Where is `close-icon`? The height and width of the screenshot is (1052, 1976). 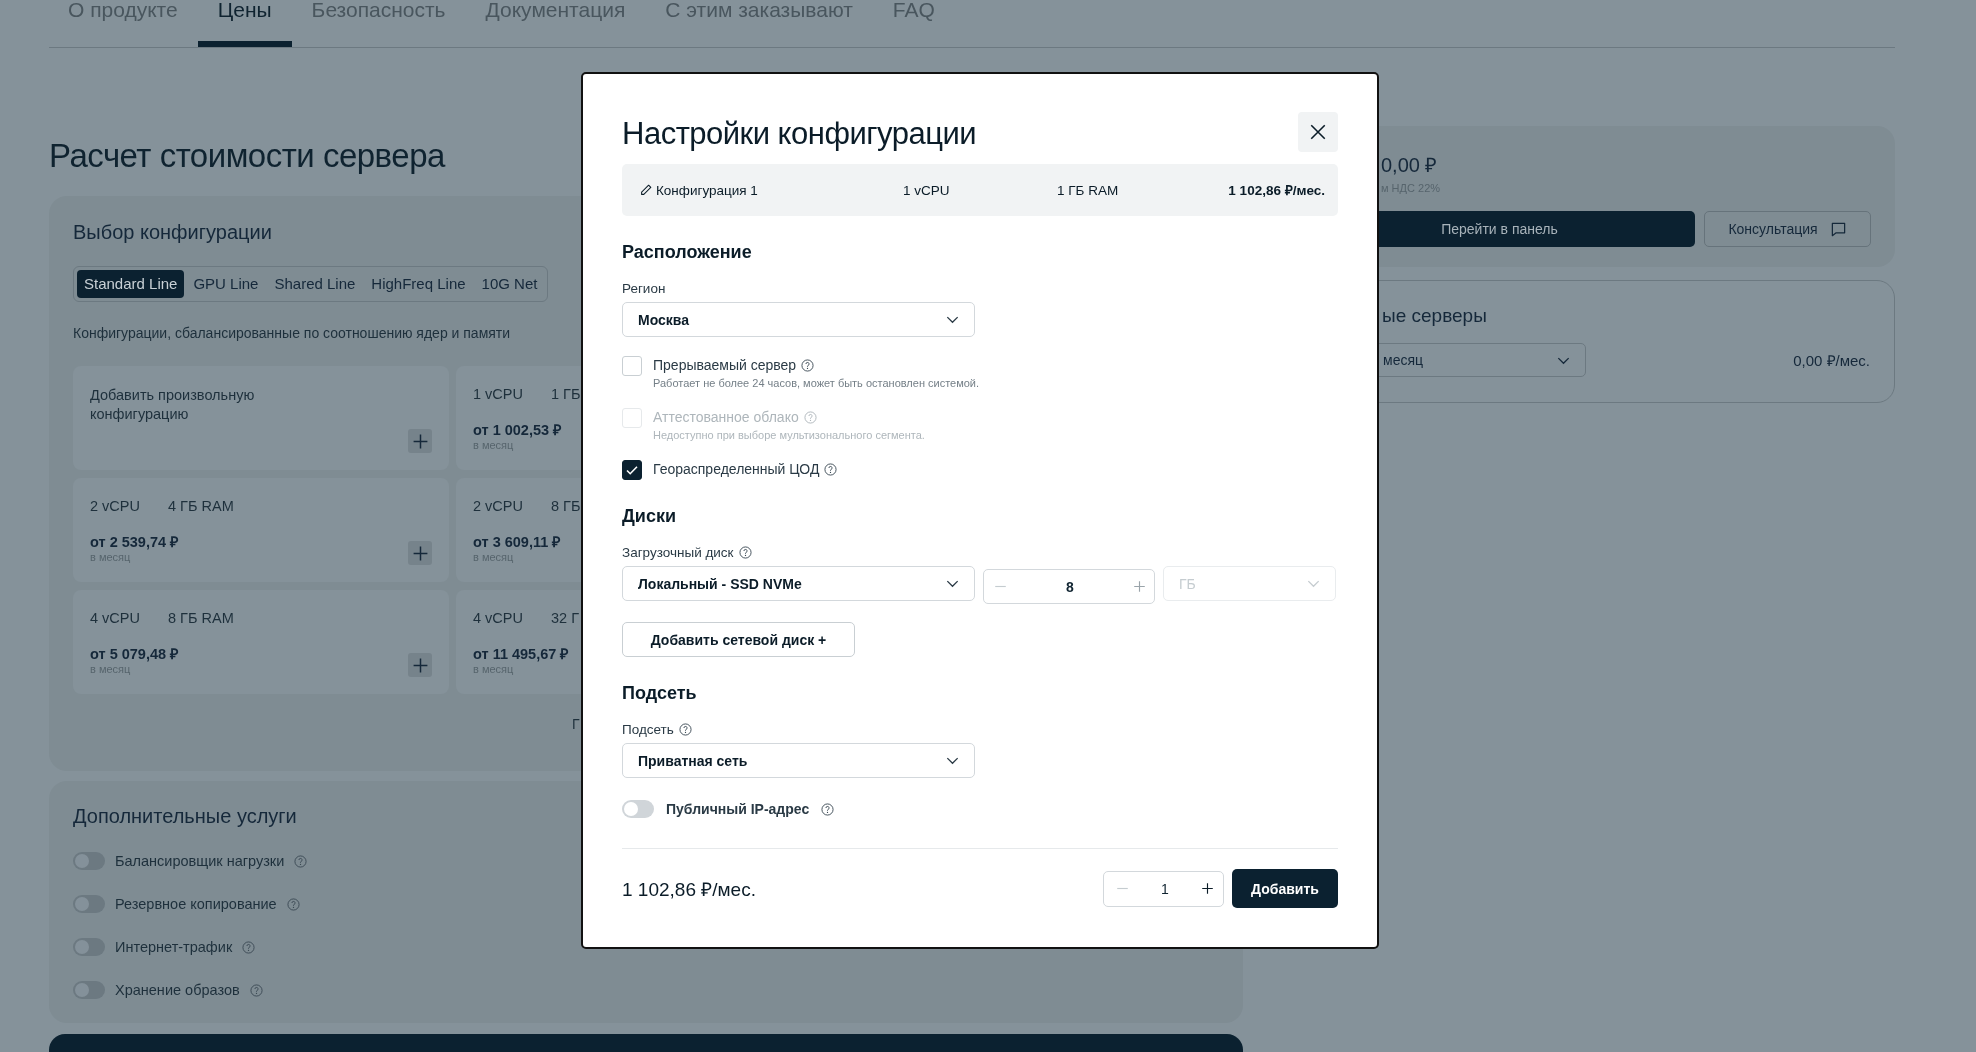 close-icon is located at coordinates (1318, 132).